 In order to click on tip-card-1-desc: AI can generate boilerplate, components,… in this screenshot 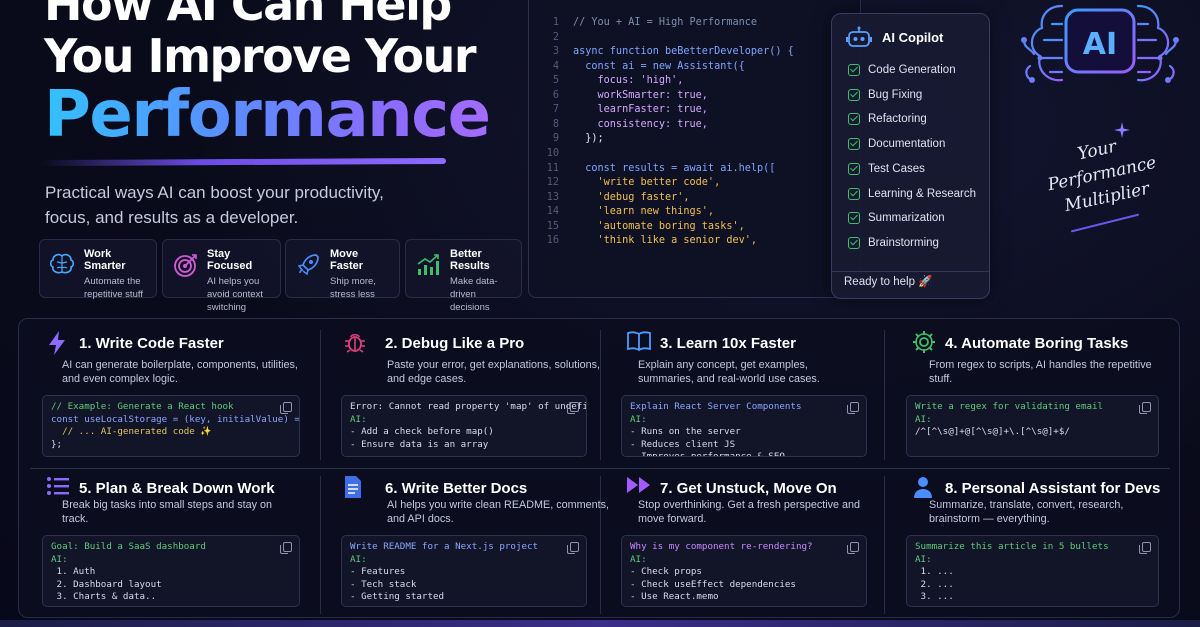, I will do `click(180, 372)`.